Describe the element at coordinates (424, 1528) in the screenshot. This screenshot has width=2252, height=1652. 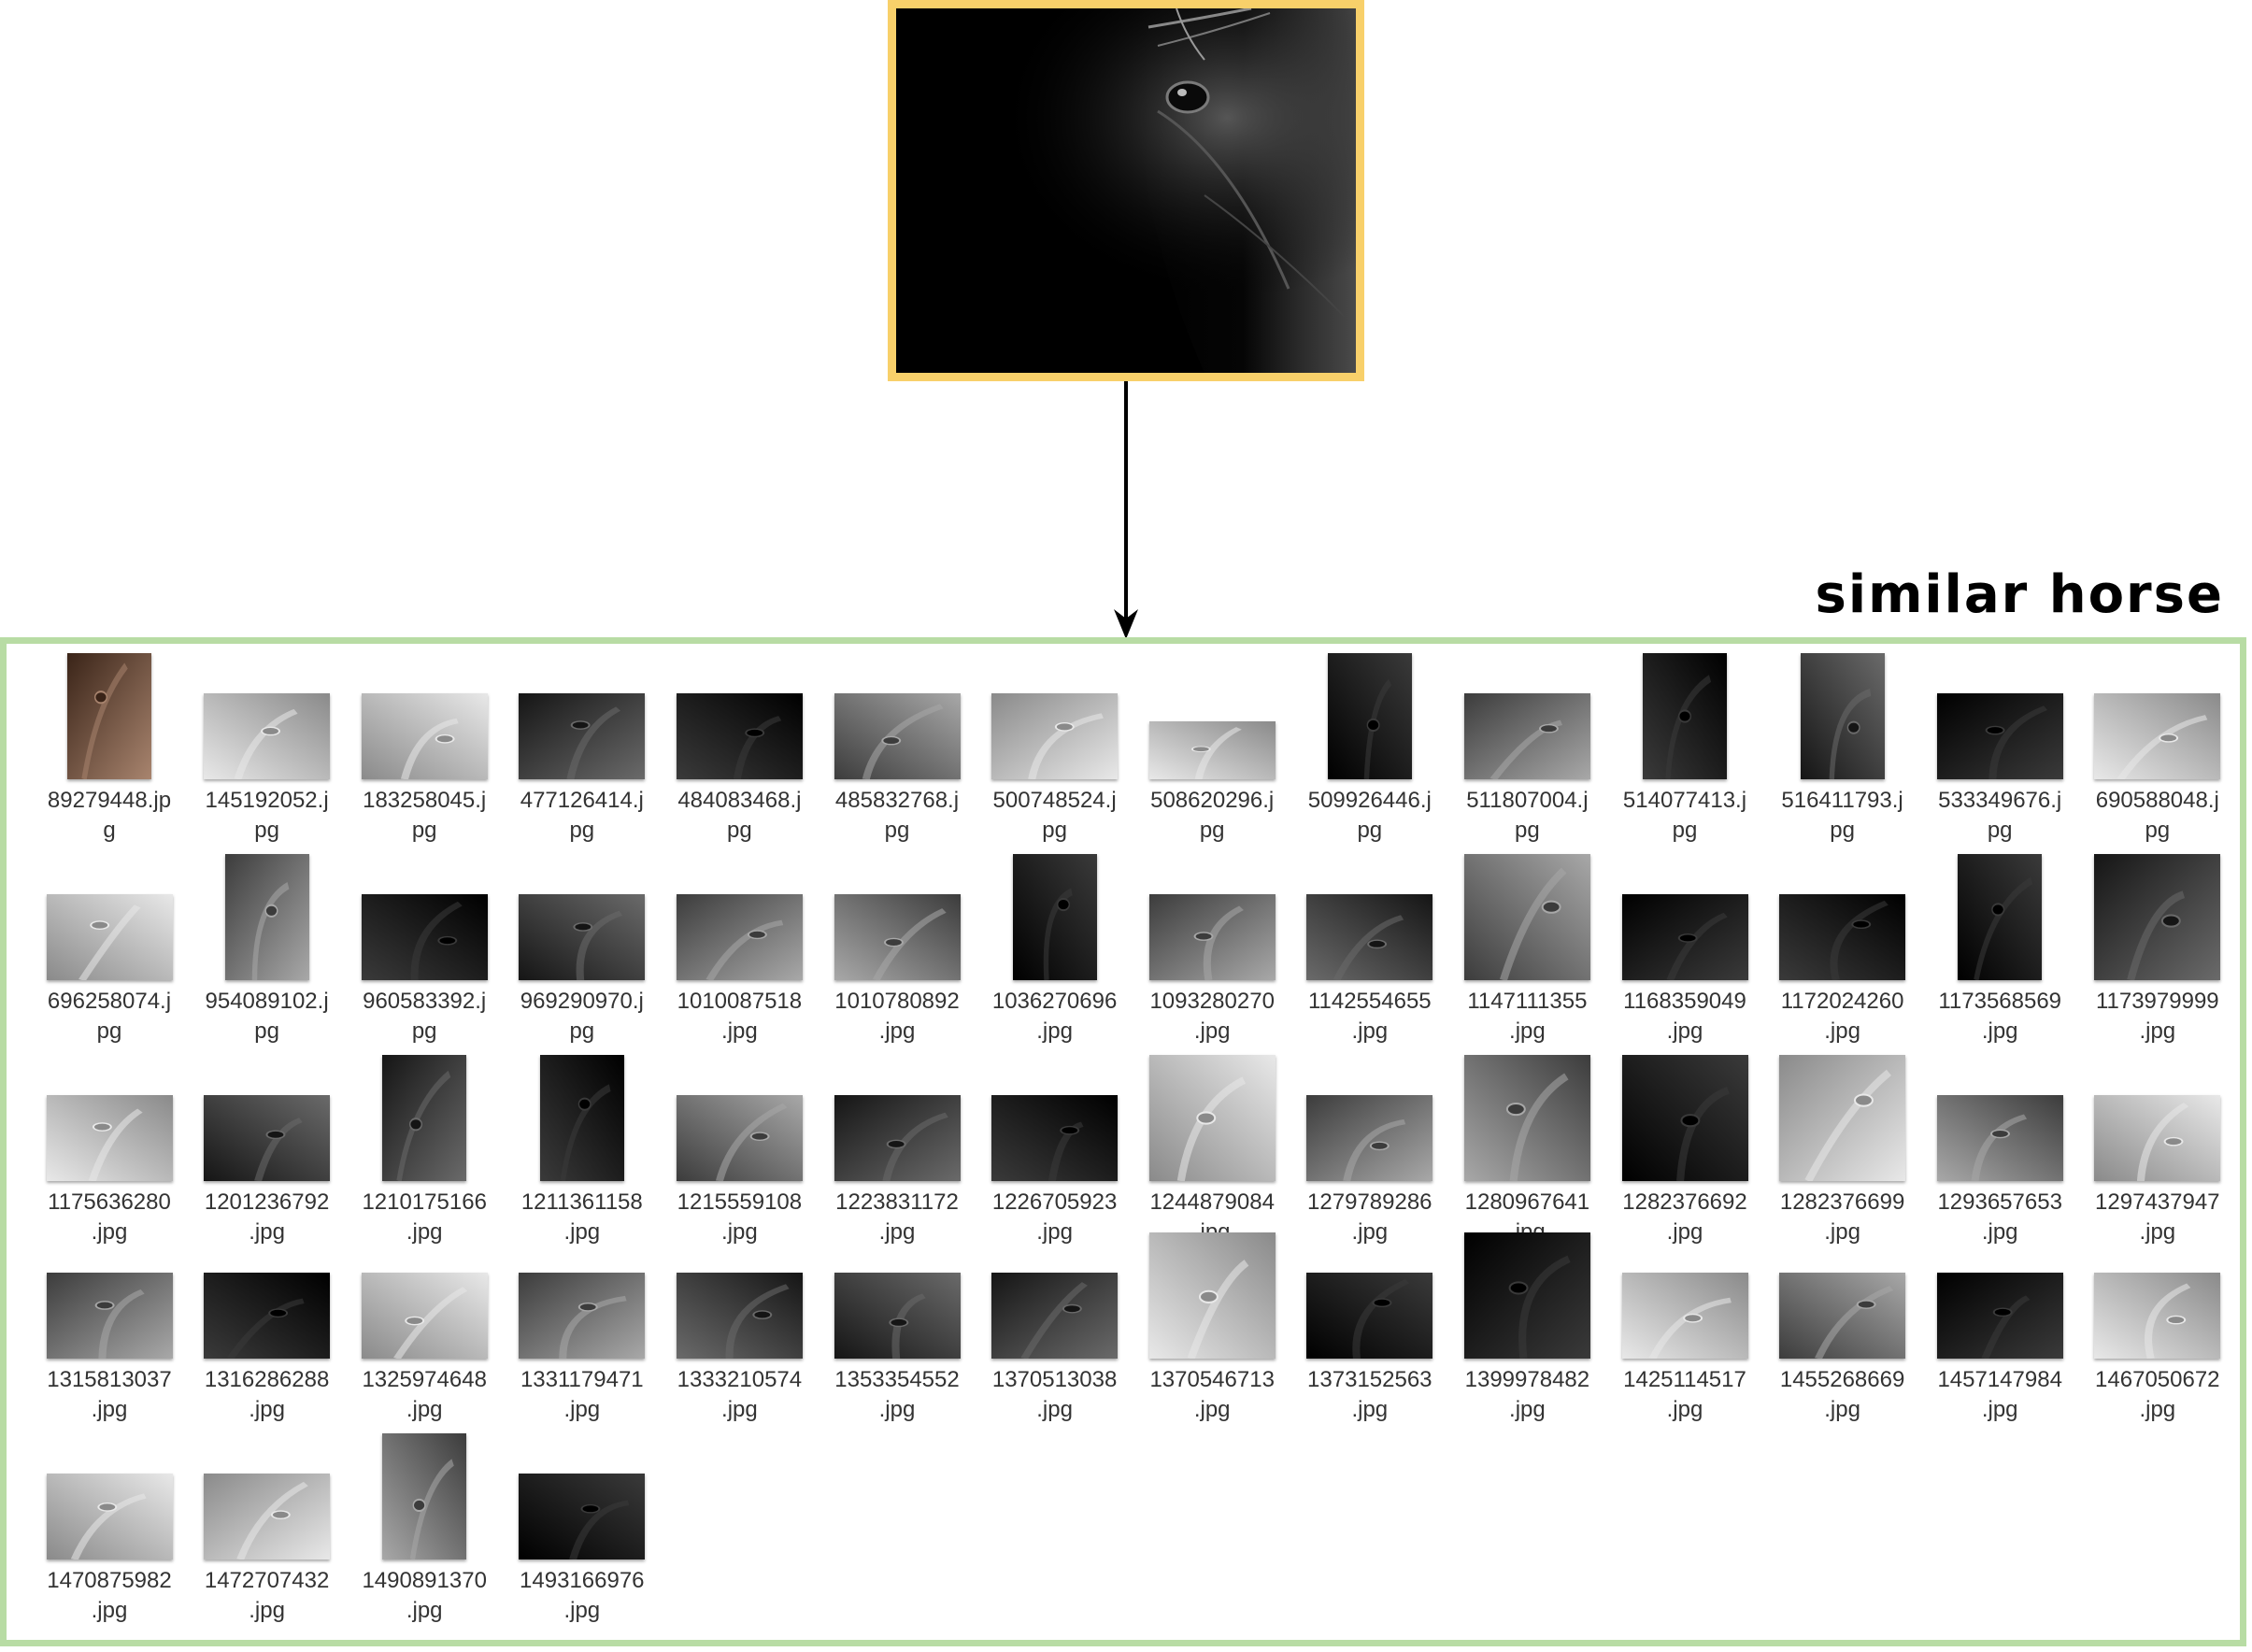
I see `result-item: 1490891370 .jpg` at that location.